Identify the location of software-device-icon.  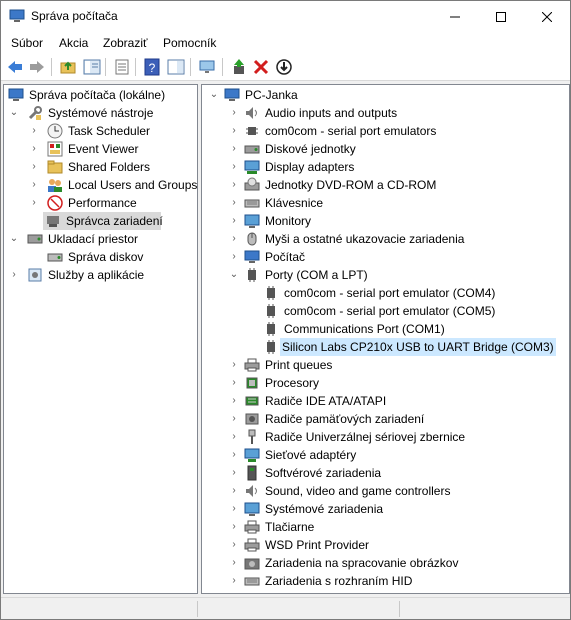
(252, 473).